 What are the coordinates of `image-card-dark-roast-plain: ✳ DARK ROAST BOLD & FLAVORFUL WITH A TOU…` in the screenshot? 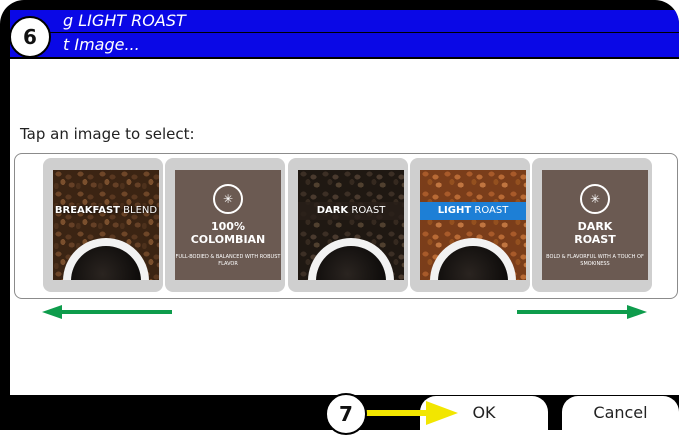 It's located at (592, 225).